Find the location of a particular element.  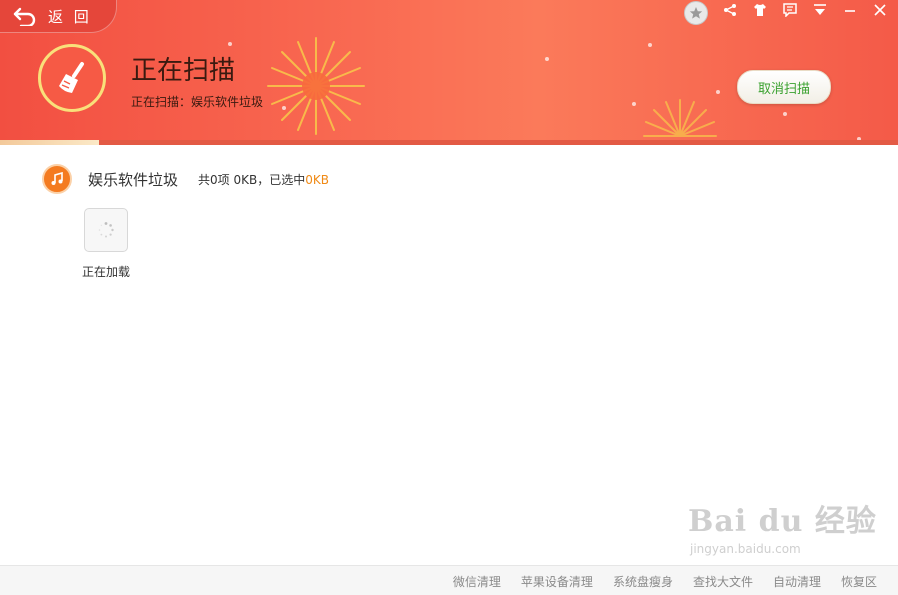

spinner-icon is located at coordinates (106, 230).